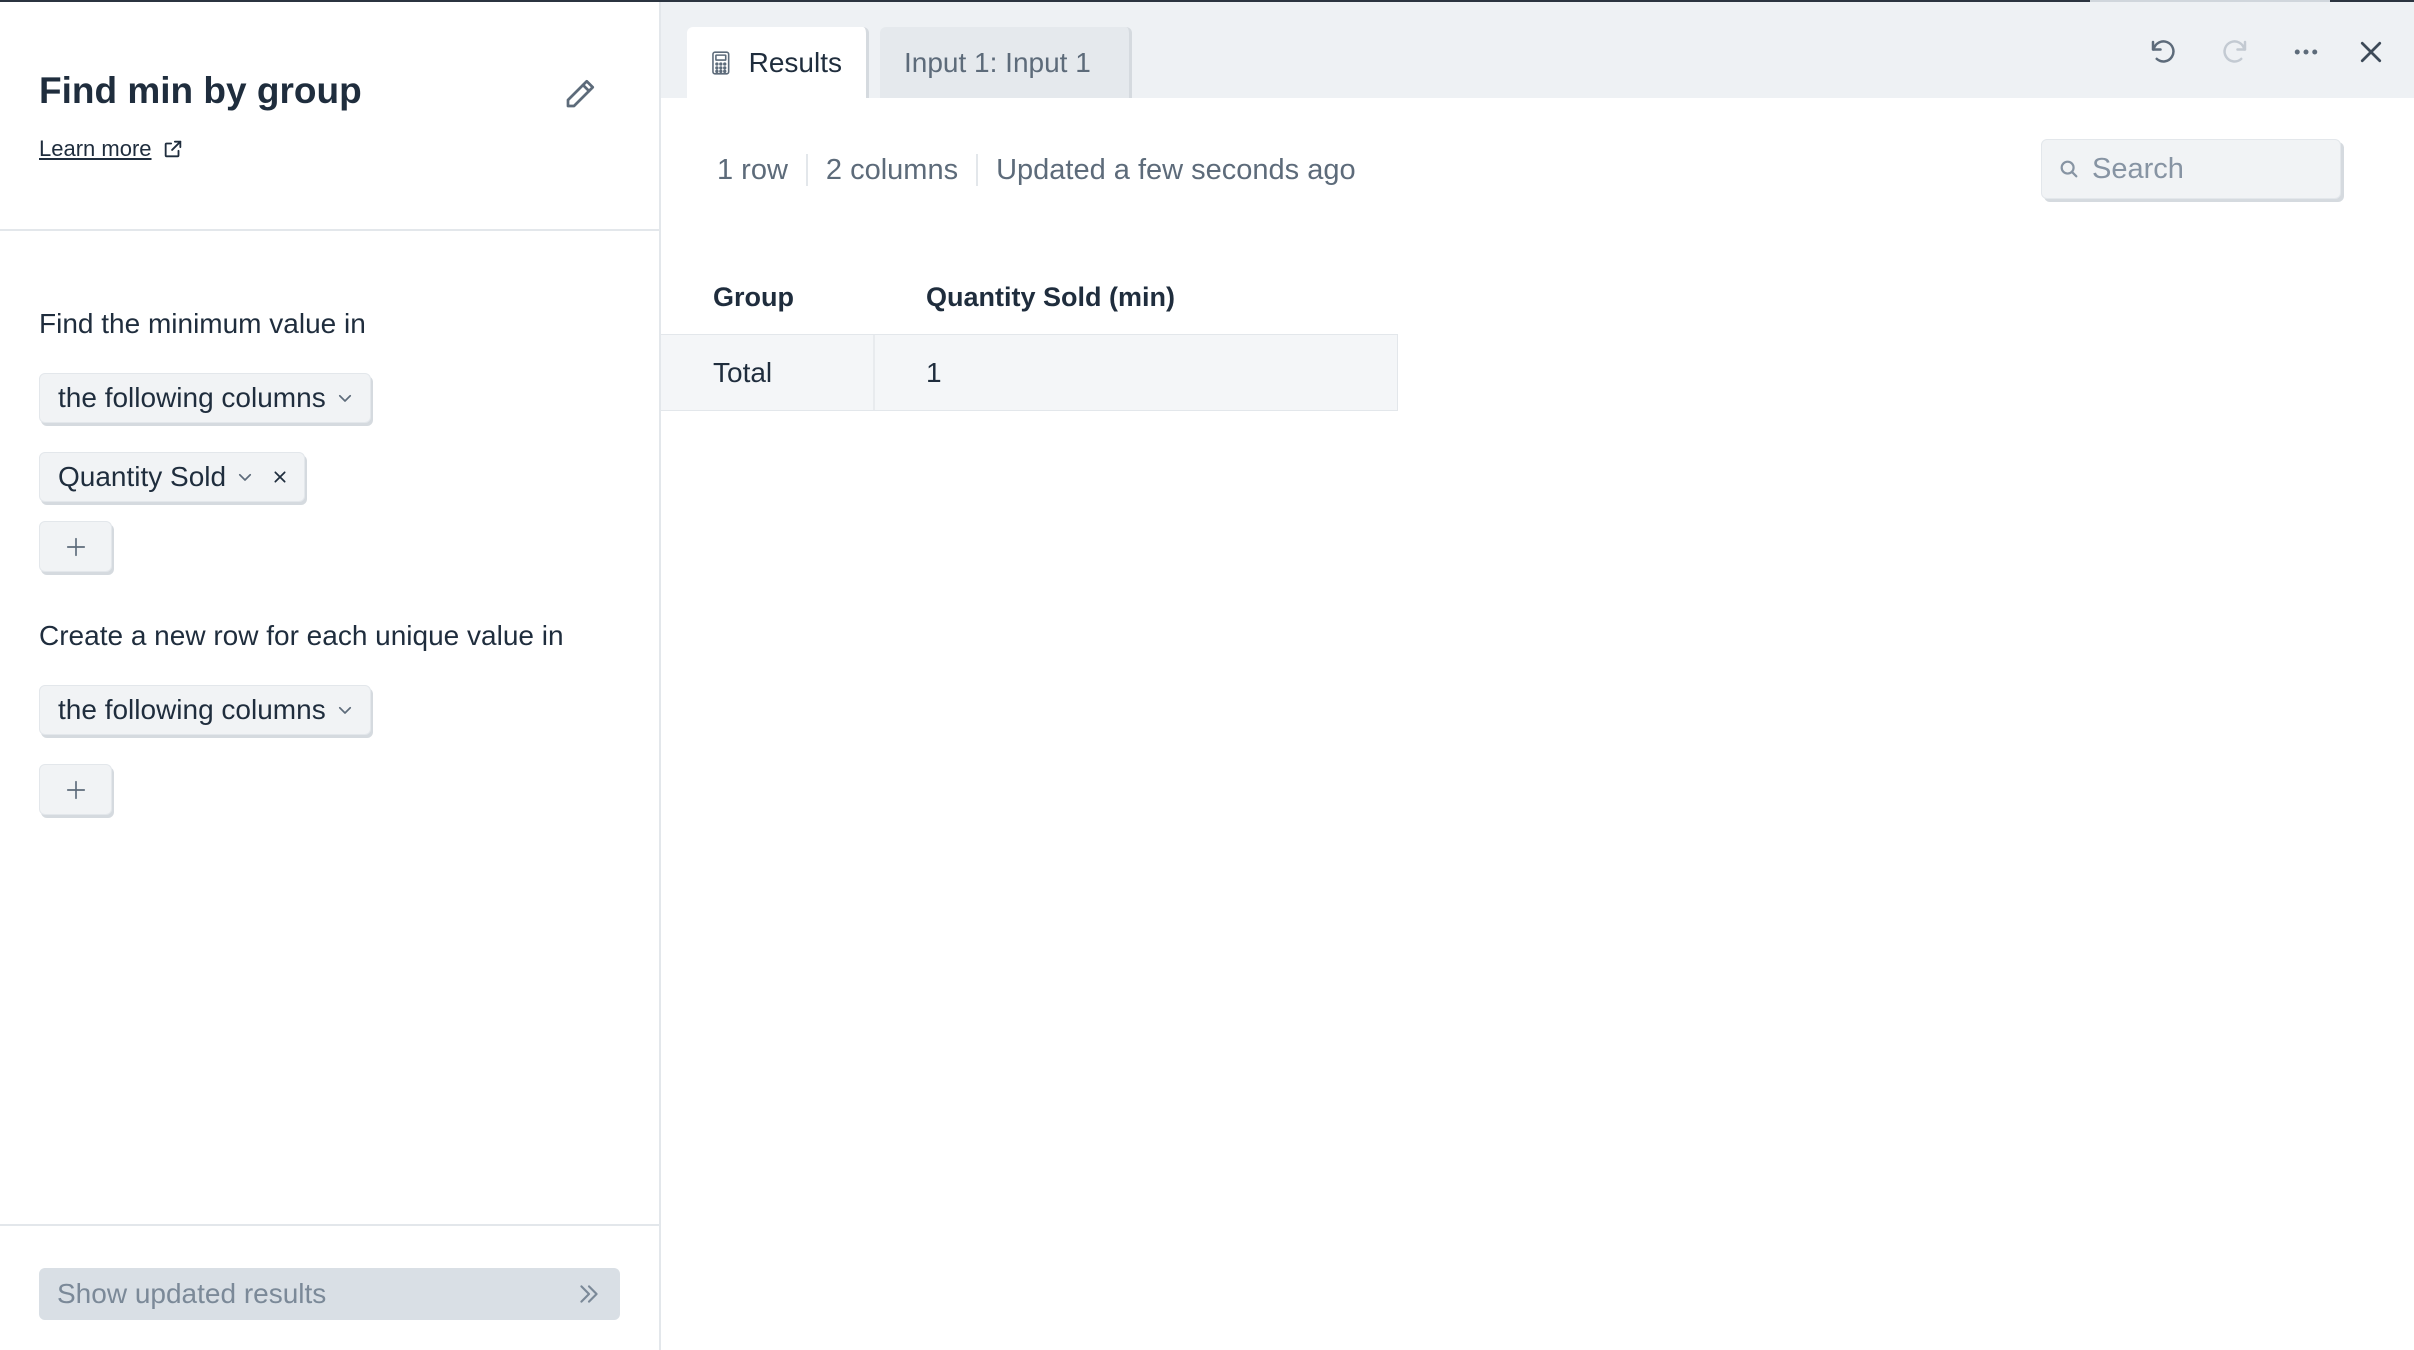  What do you see at coordinates (142, 476) in the screenshot?
I see `column-chip-label: Quantity Sold` at bounding box center [142, 476].